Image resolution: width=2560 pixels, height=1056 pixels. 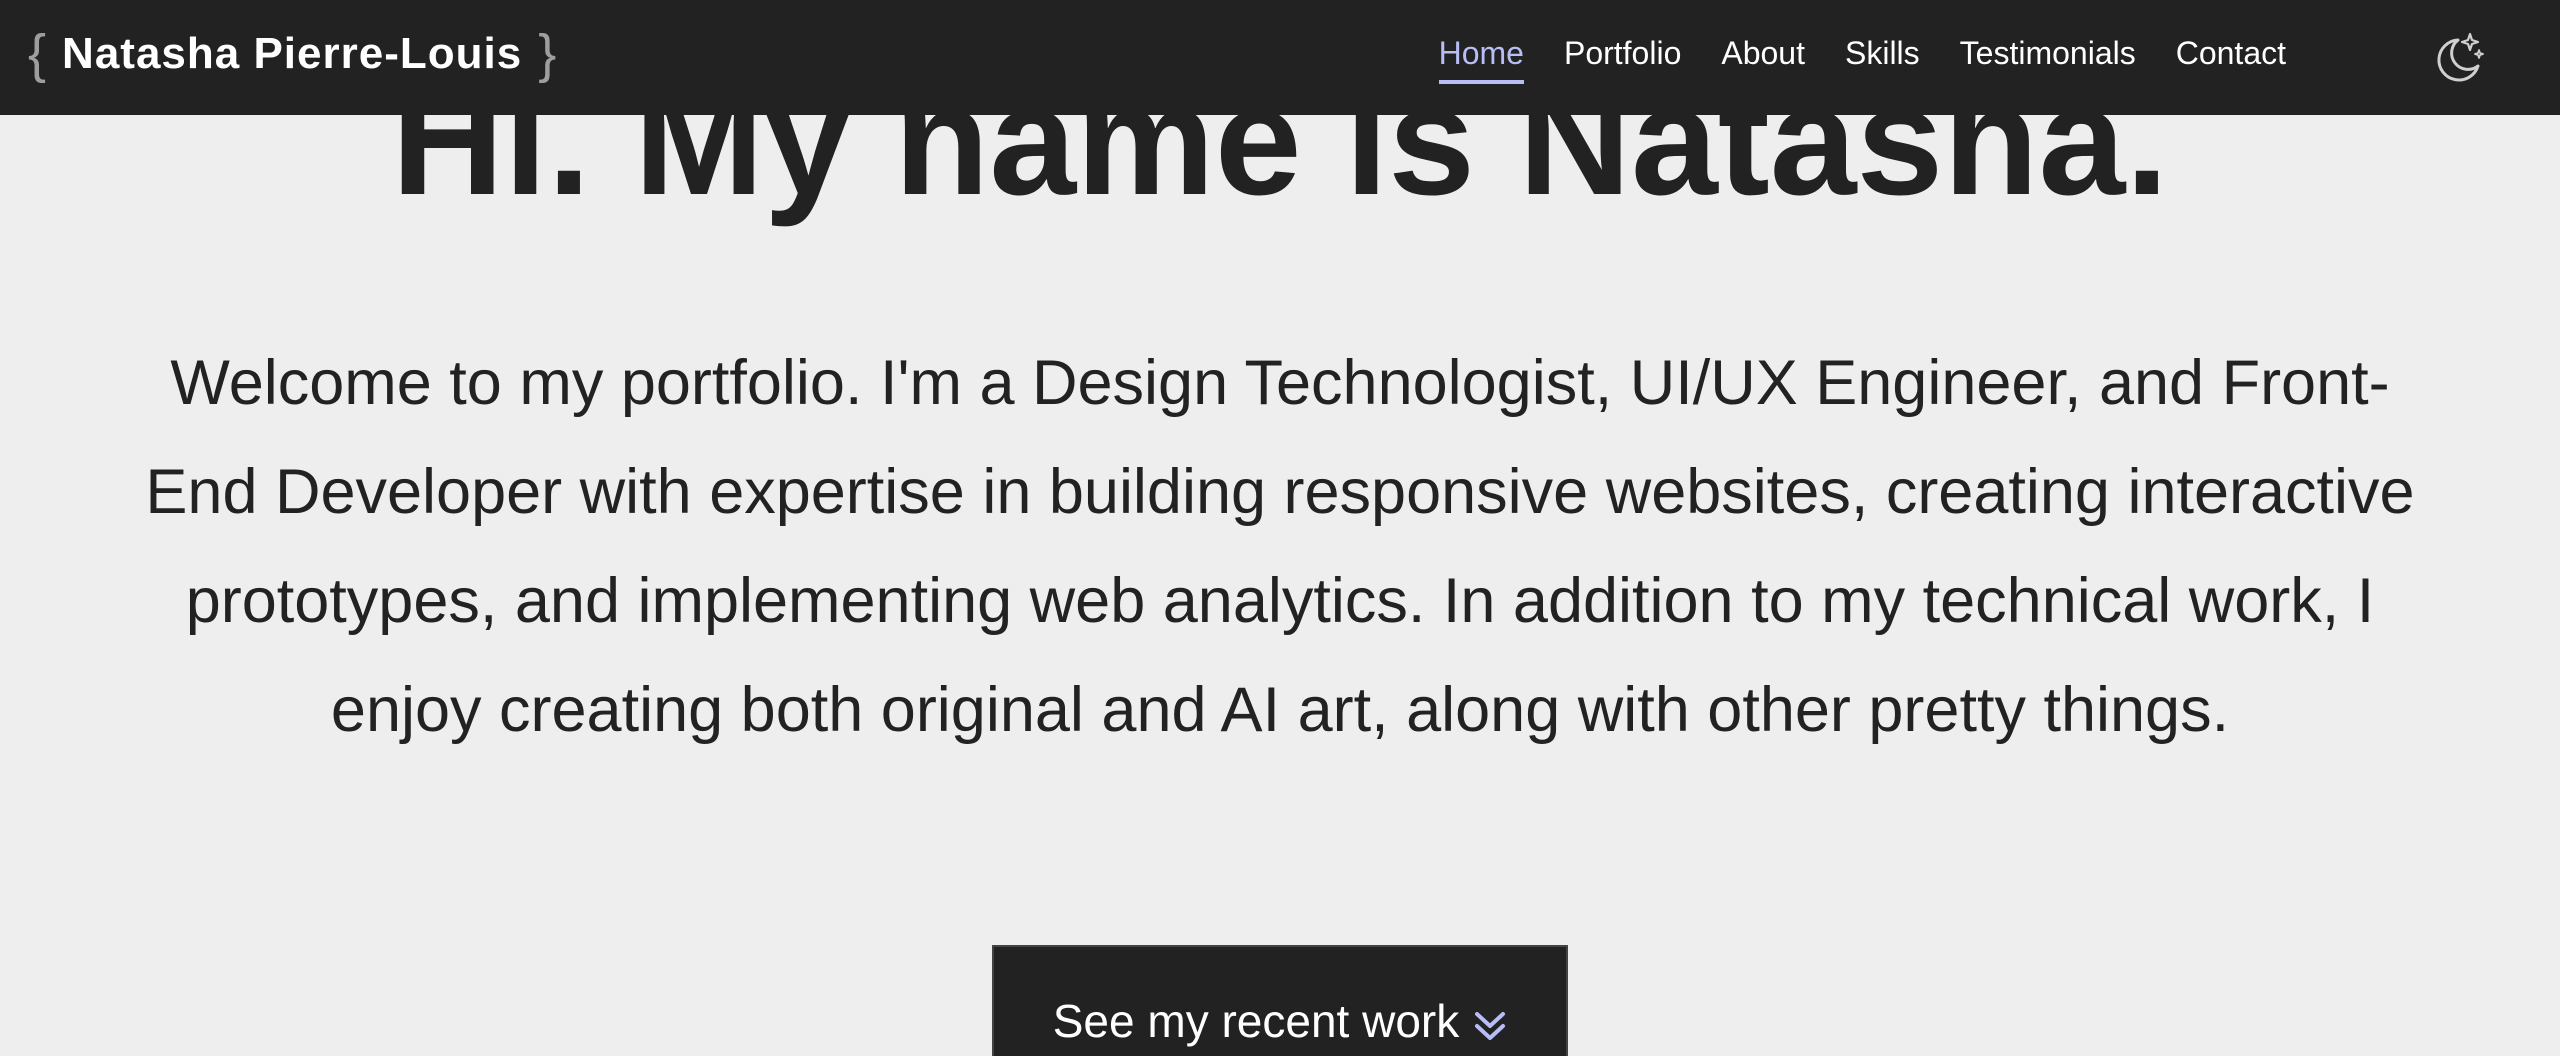 I want to click on nav-testimonials: Testimonials, so click(x=2048, y=55).